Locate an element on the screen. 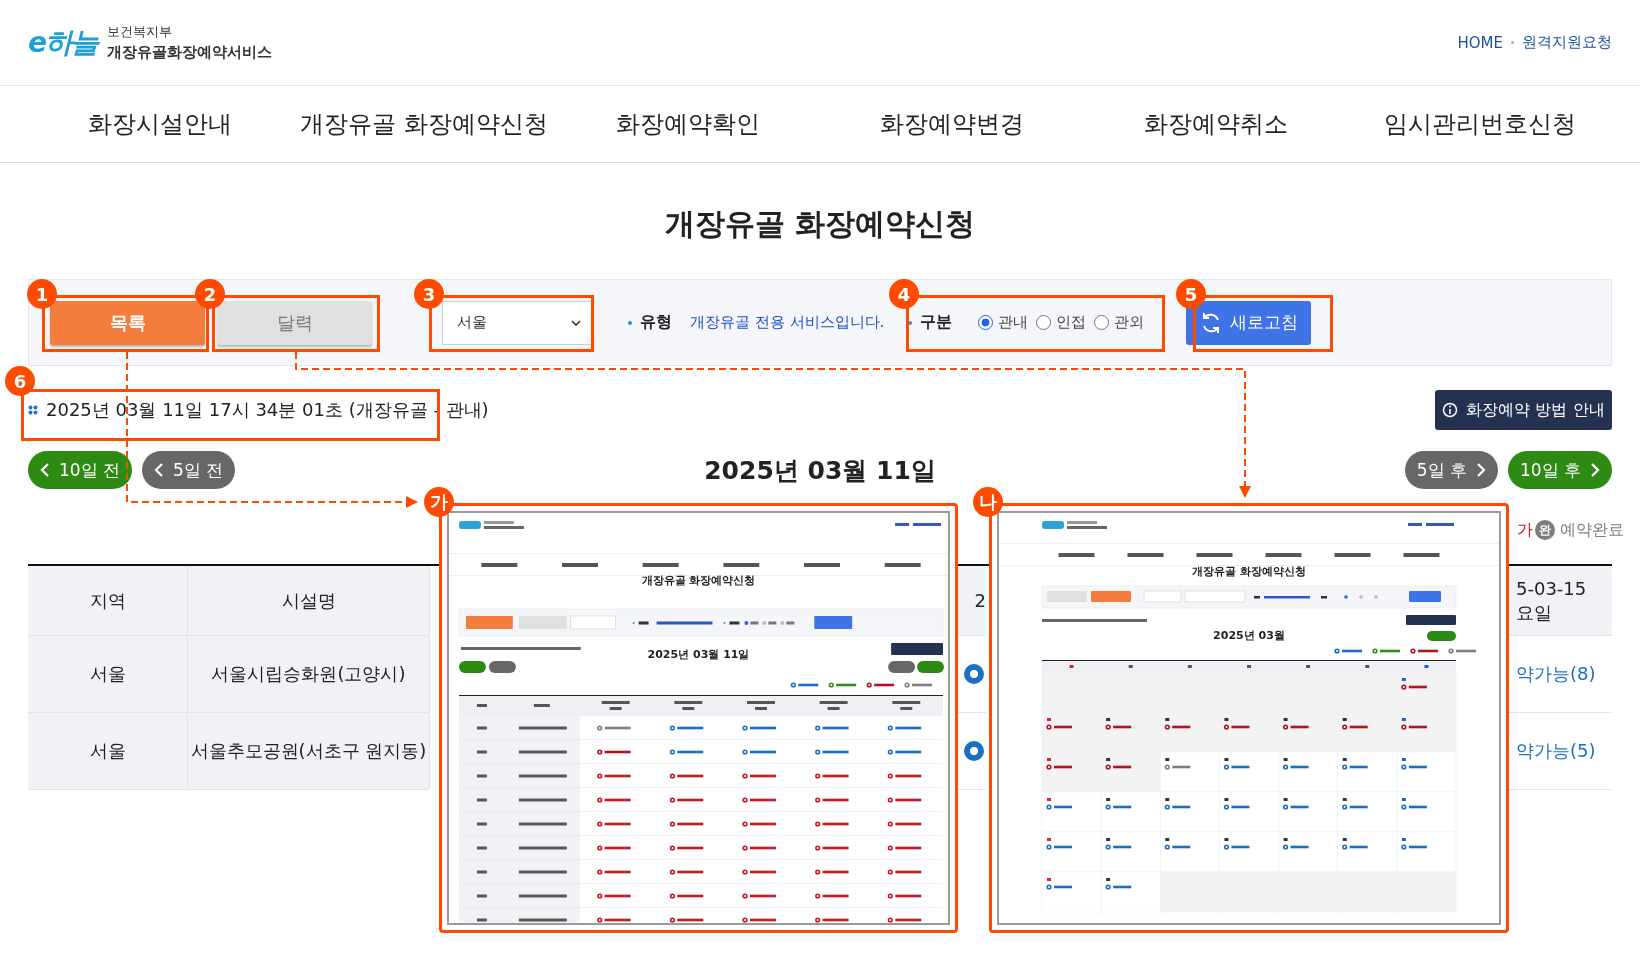 Image resolution: width=1640 pixels, height=955 pixels. table-cell: 서울추모공원(서초구 원지동) is located at coordinates (309, 751).